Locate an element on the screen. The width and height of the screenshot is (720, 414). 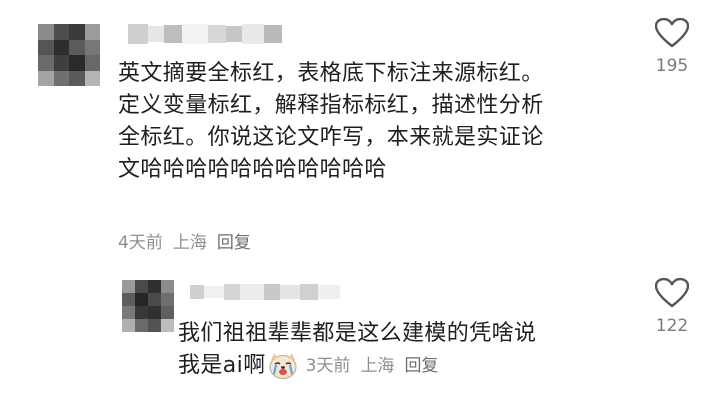
like-button: 195 is located at coordinates (672, 47).